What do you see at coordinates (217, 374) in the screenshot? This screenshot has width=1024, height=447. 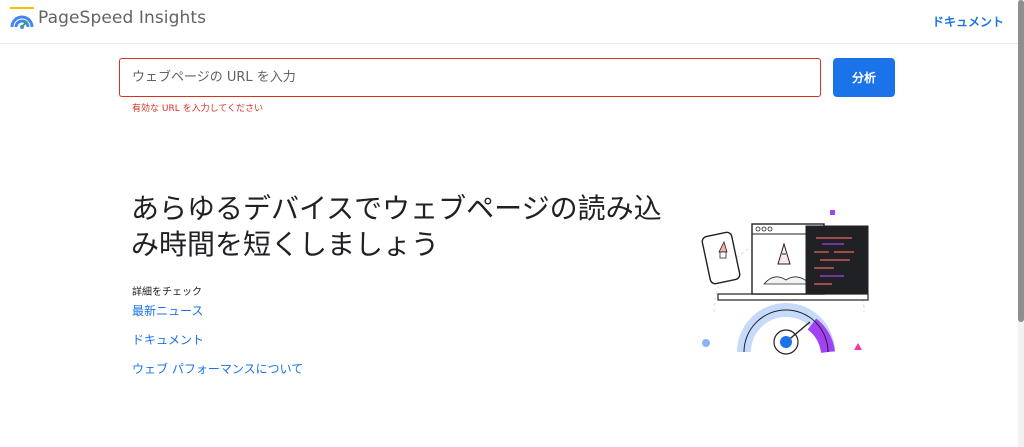 I see `web-performance-link: ウェブ パフォーマンスについて` at bounding box center [217, 374].